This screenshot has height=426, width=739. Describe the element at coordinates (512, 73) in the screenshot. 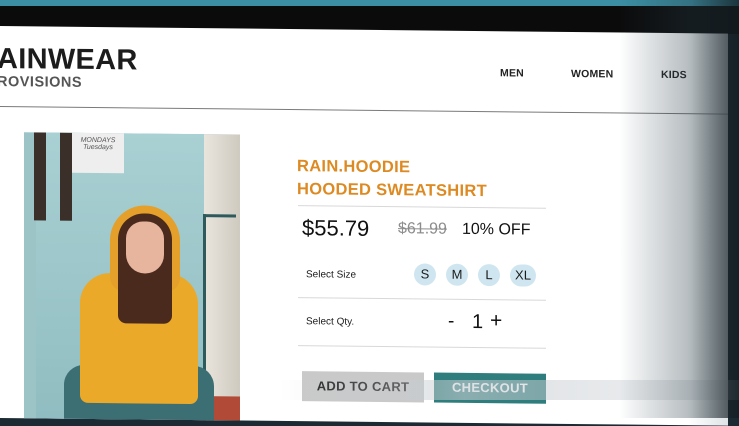

I see `nav-men: MEN` at that location.